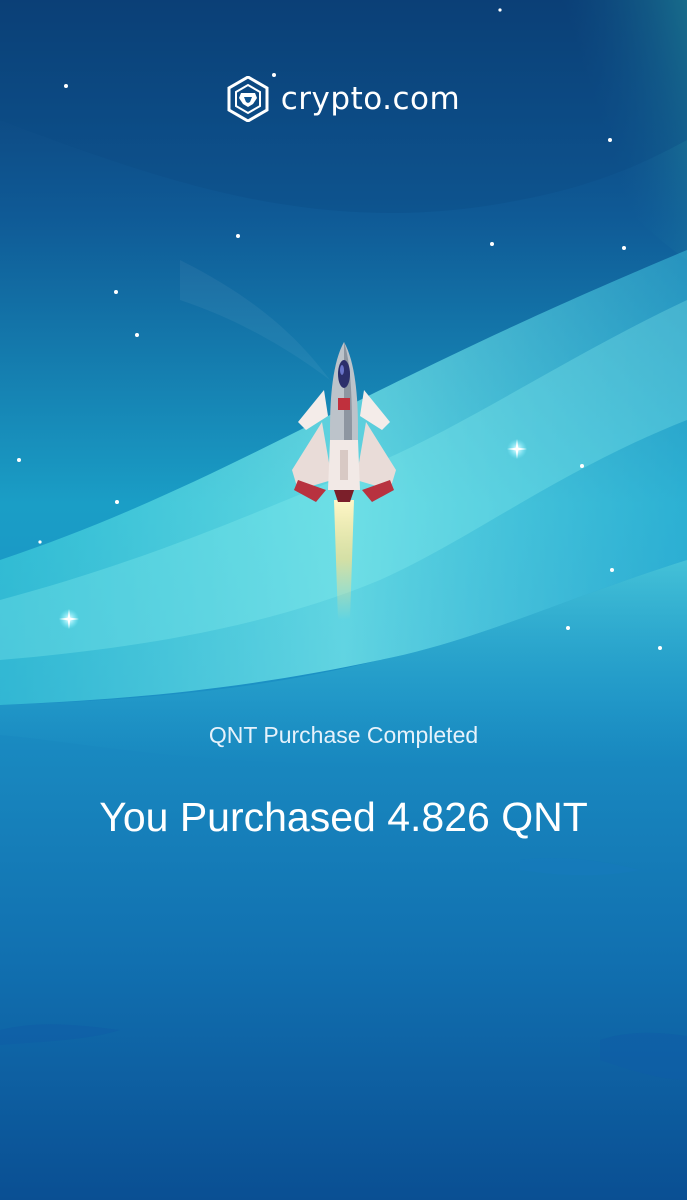 The height and width of the screenshot is (1200, 687). I want to click on purchase-status-title: QNT Purchase Completed, so click(343, 735).